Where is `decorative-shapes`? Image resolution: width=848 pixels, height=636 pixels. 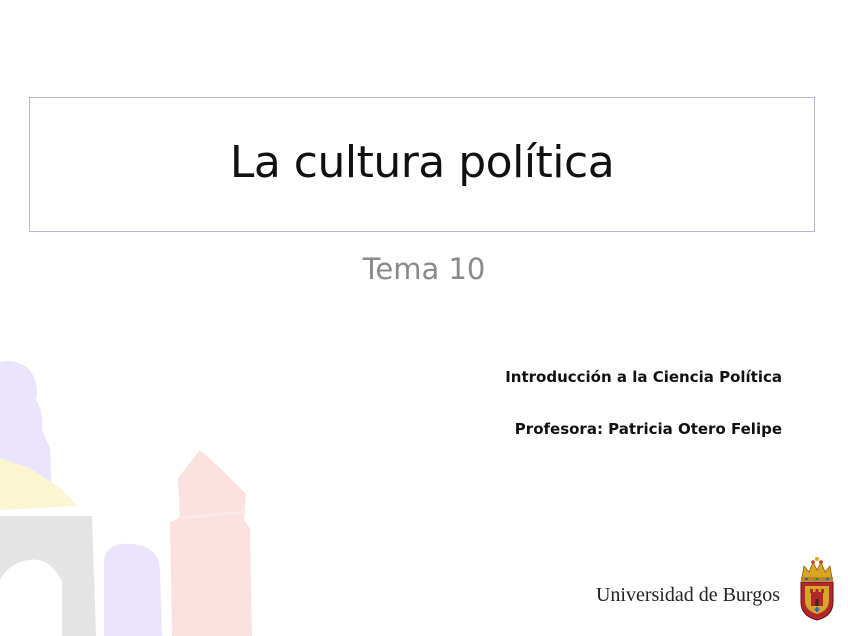 decorative-shapes is located at coordinates (126, 498).